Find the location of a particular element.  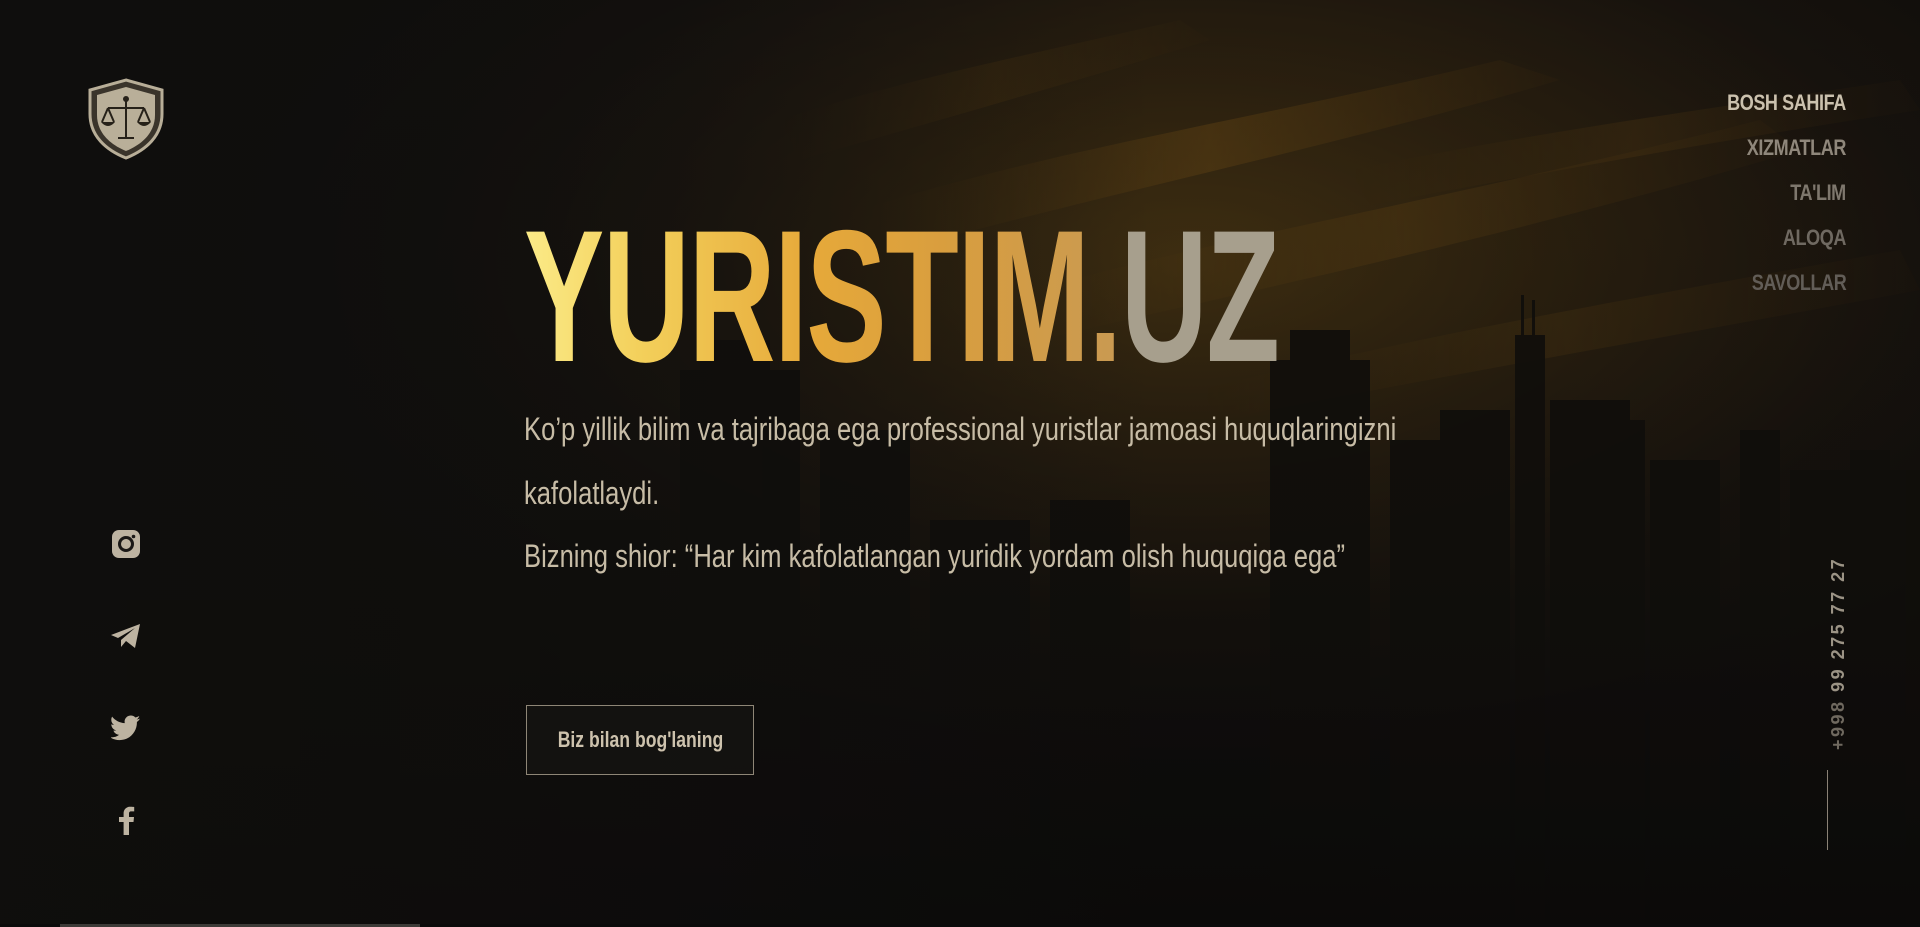

telegram-link is located at coordinates (126, 636).